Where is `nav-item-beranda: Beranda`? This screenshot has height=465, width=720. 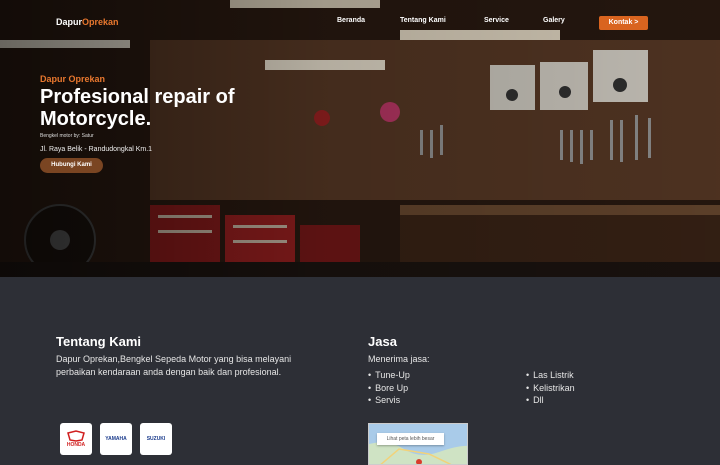 nav-item-beranda: Beranda is located at coordinates (351, 20).